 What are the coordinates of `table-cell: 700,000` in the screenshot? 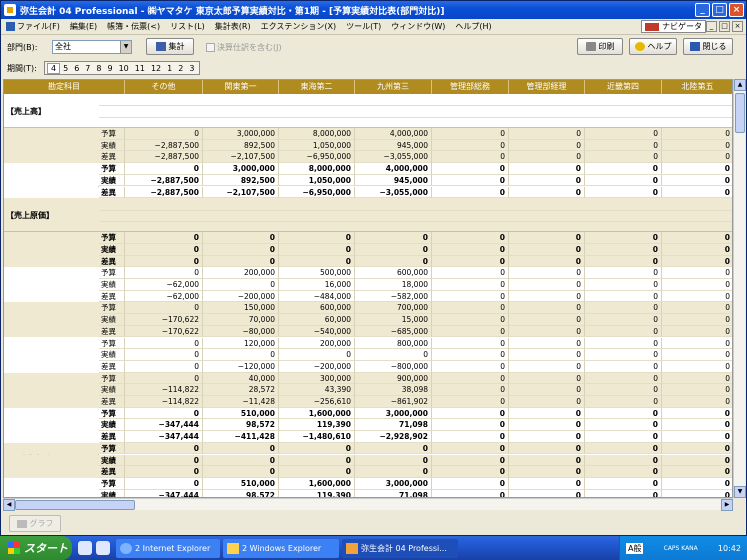 It's located at (393, 308).